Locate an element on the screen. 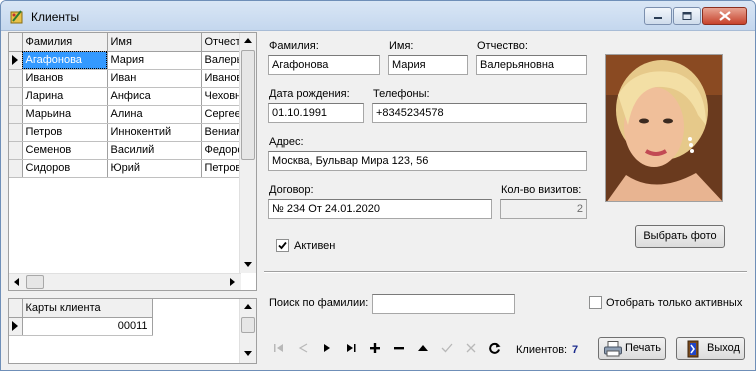  name-field: Мария is located at coordinates (428, 65).